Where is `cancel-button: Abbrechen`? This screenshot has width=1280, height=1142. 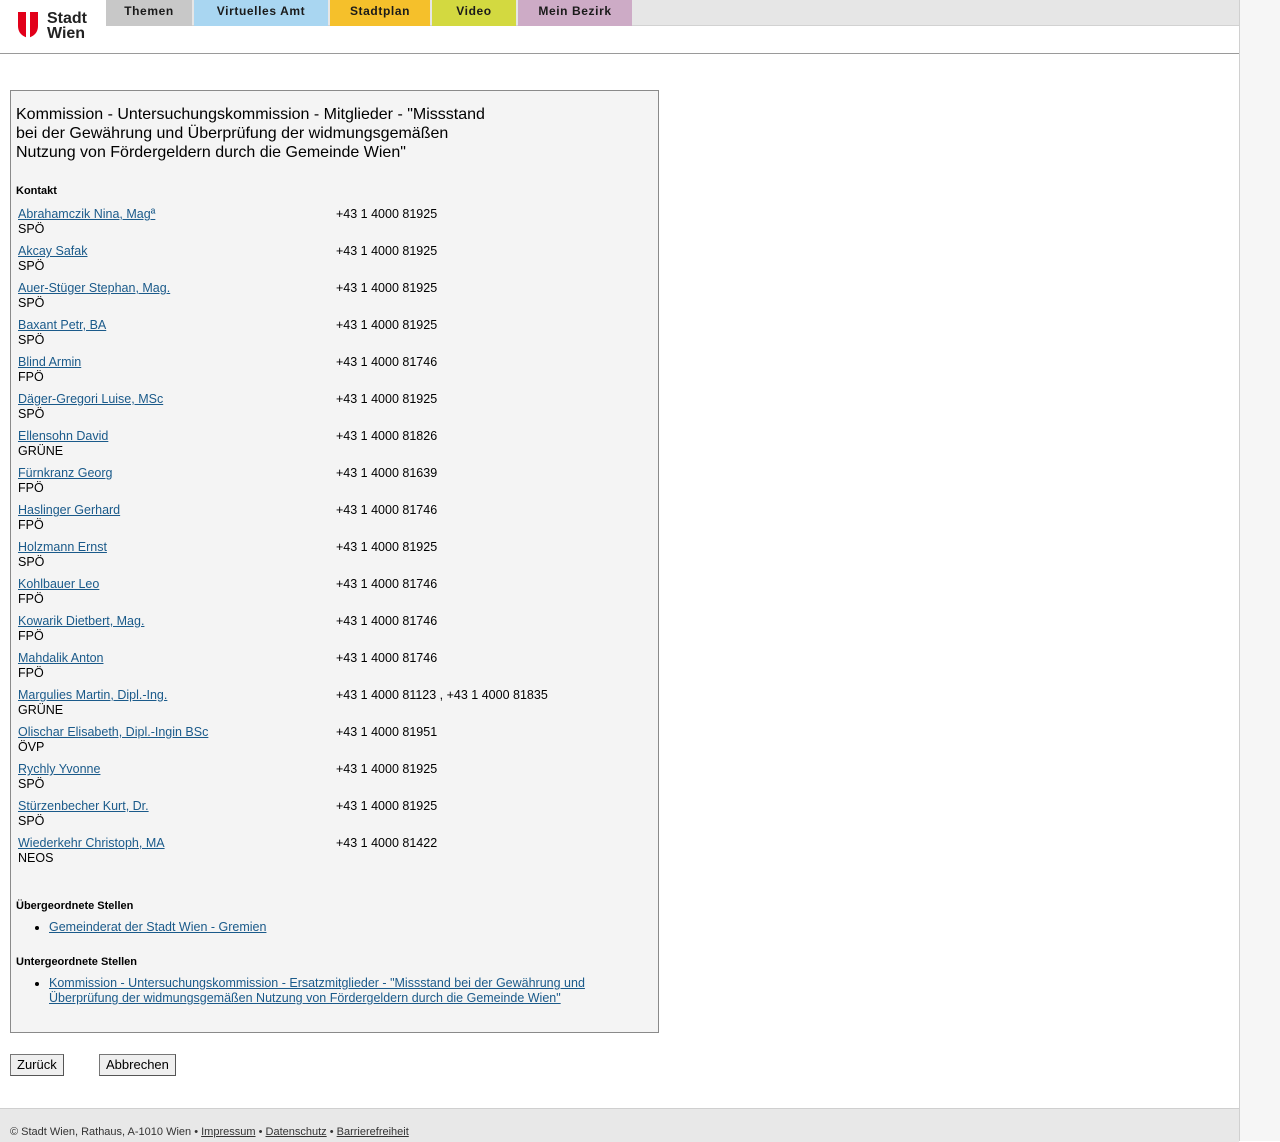 cancel-button: Abbrechen is located at coordinates (137, 1065).